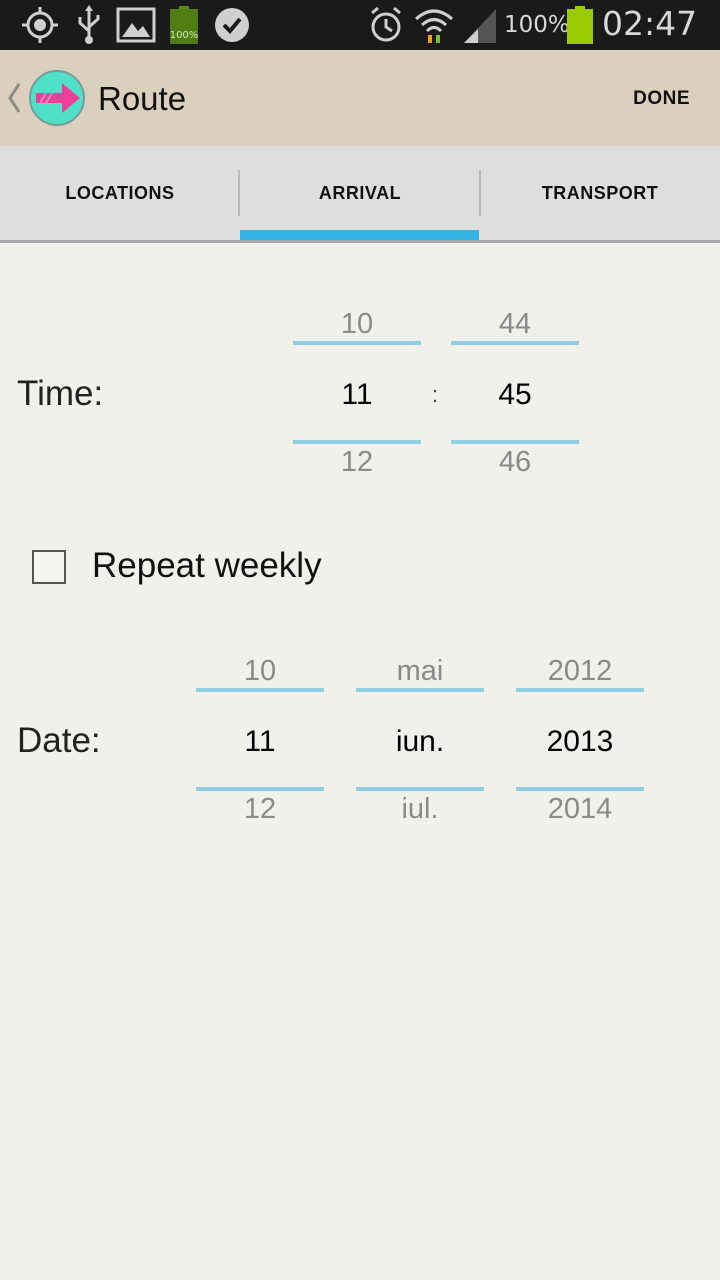 Image resolution: width=720 pixels, height=1280 pixels. What do you see at coordinates (357, 462) in the screenshot?
I see `hour-next: 12` at bounding box center [357, 462].